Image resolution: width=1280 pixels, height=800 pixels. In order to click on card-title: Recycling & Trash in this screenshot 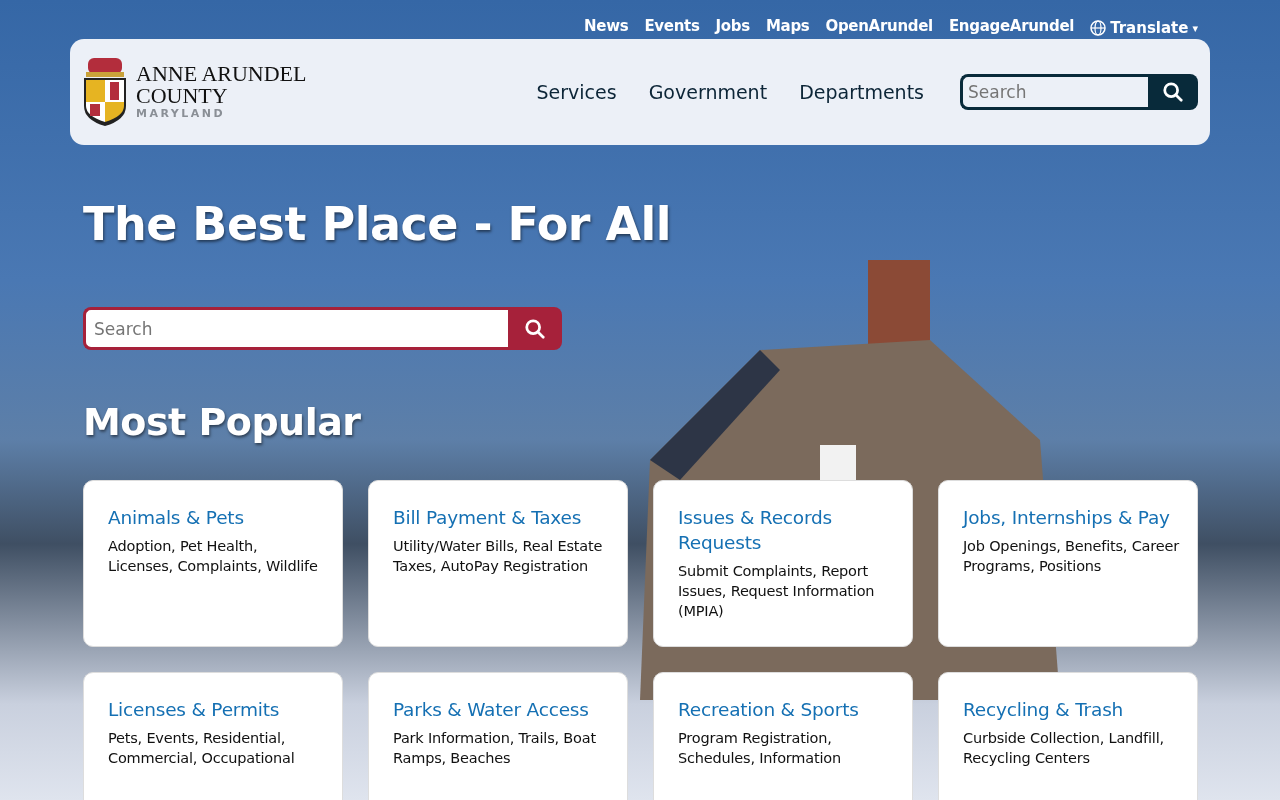, I will do `click(1071, 709)`.